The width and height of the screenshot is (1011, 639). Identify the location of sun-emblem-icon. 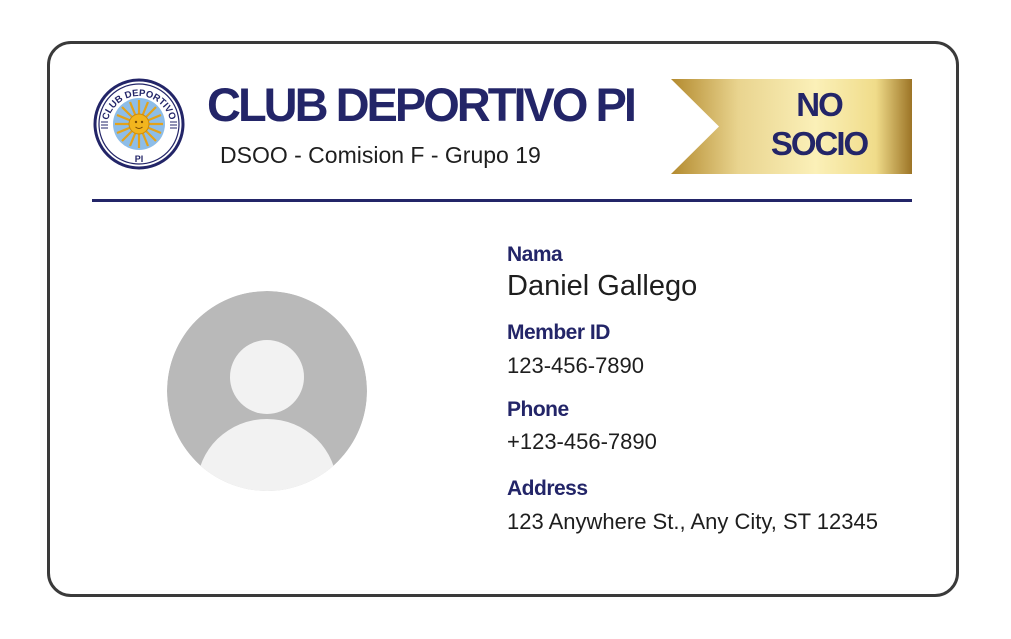
(139, 124).